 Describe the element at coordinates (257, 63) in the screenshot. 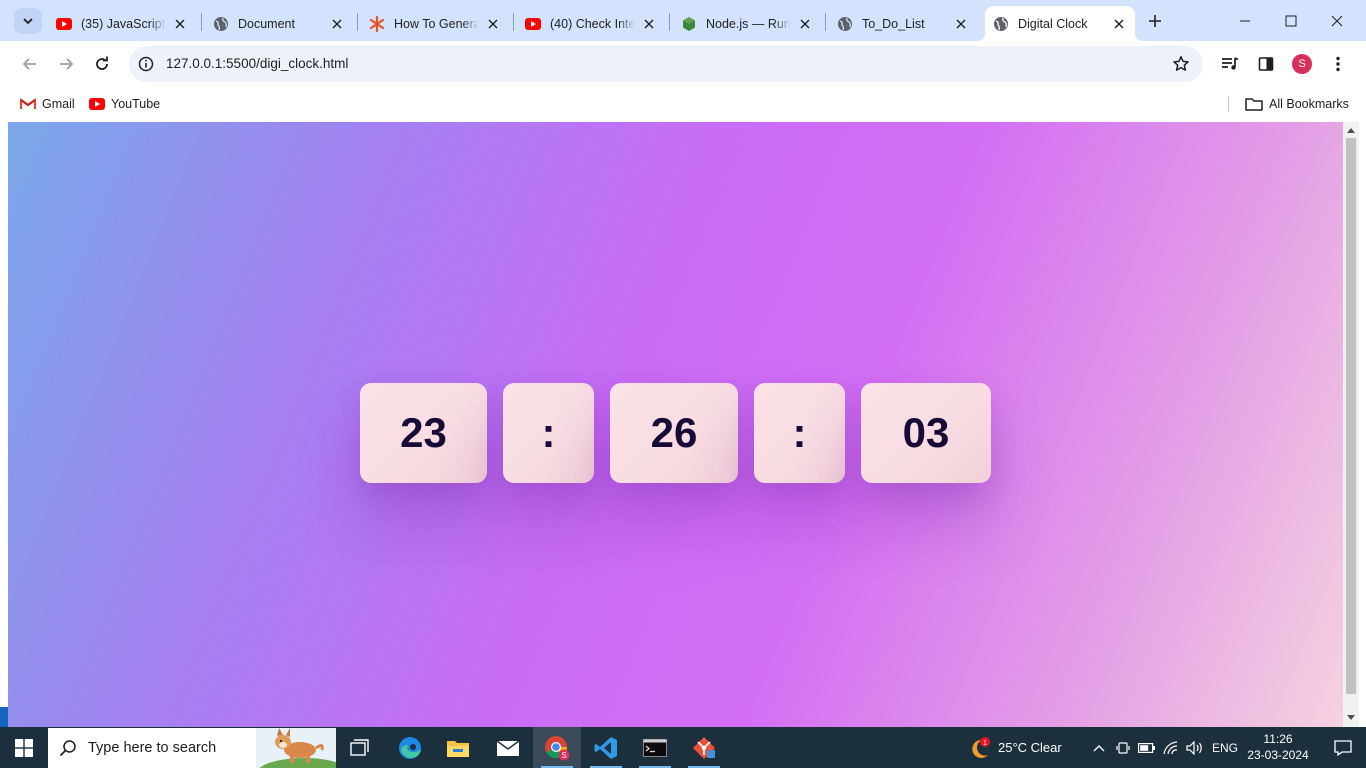

I see `url-text: 127.0.0.1:5500/digi_clock.html` at that location.